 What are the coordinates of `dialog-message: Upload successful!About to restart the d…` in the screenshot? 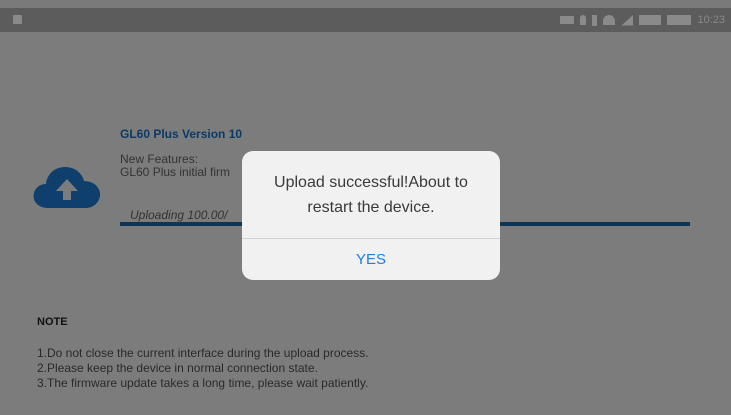 It's located at (371, 195).